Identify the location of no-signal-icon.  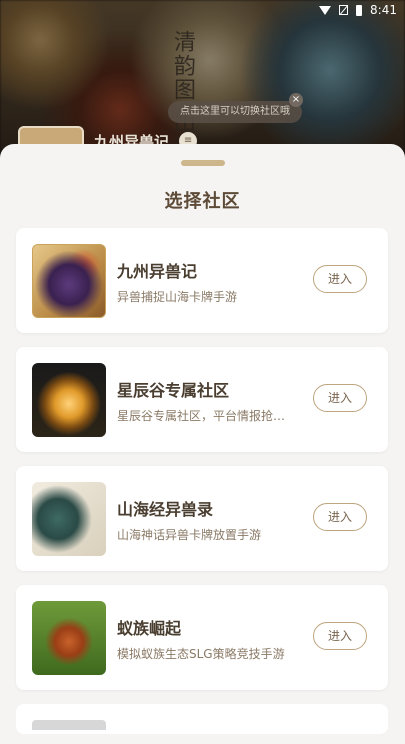
(344, 10).